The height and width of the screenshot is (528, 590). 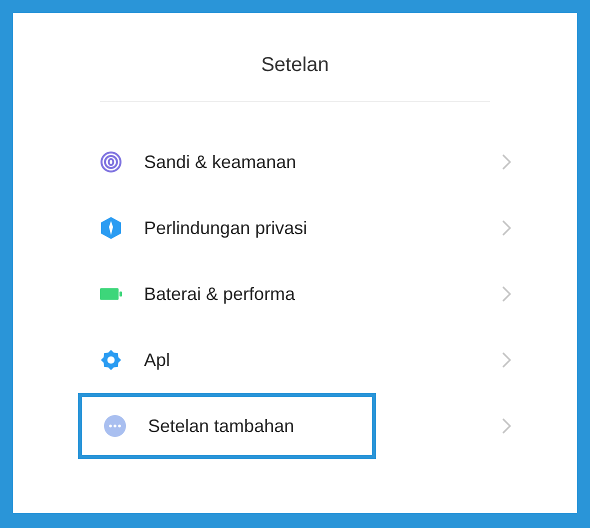 I want to click on fingerprint-icon, so click(x=111, y=162).